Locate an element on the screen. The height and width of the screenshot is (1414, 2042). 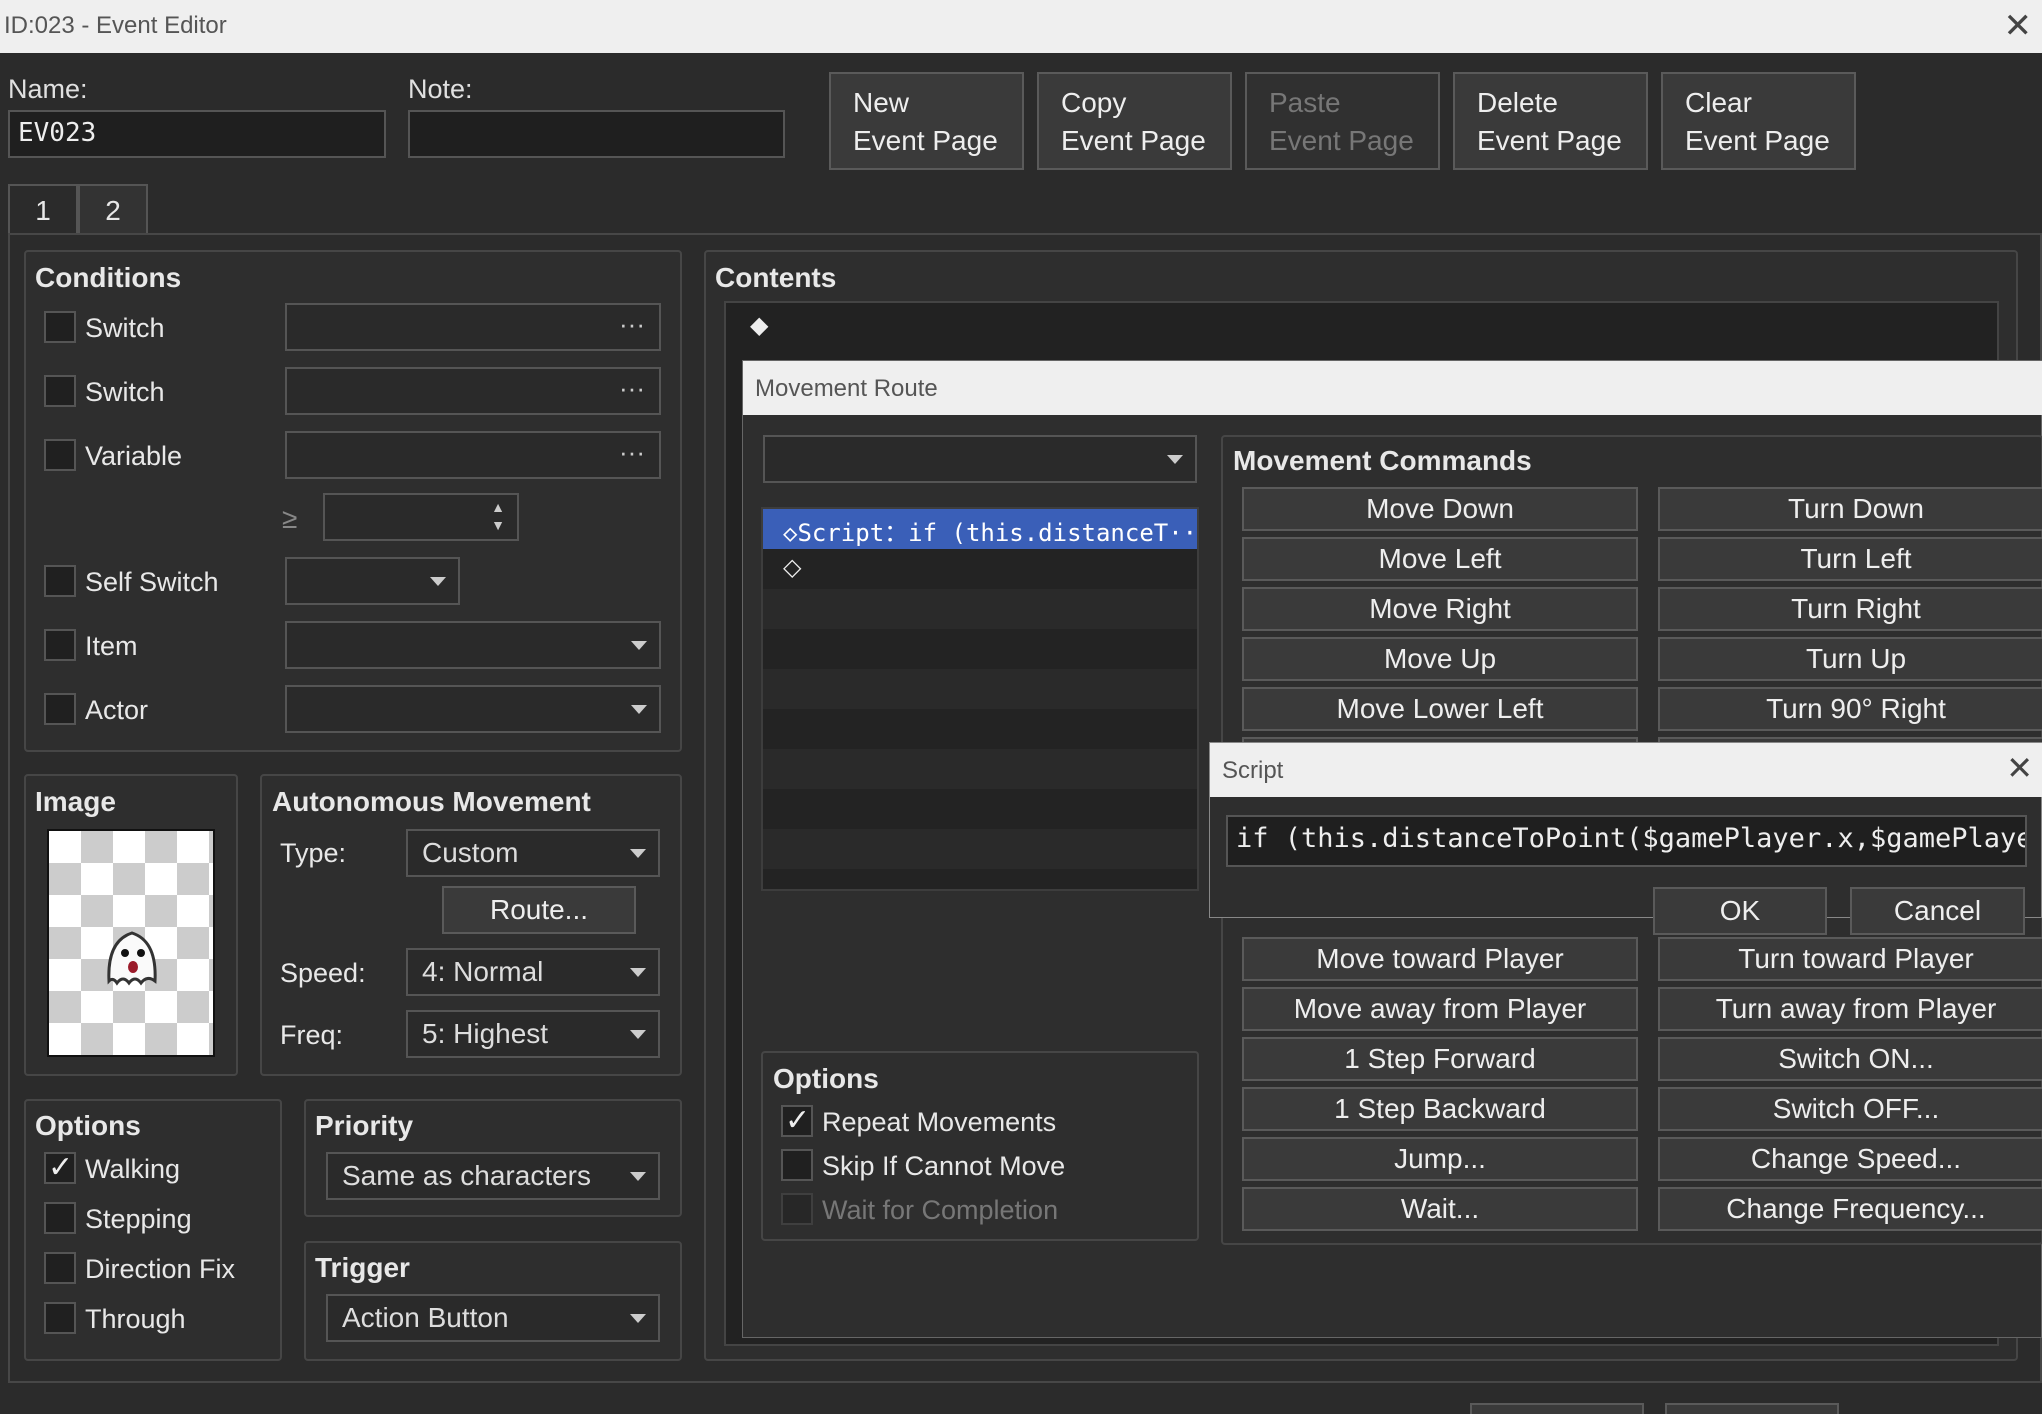
trigger-select: Action Button is located at coordinates (493, 1318).